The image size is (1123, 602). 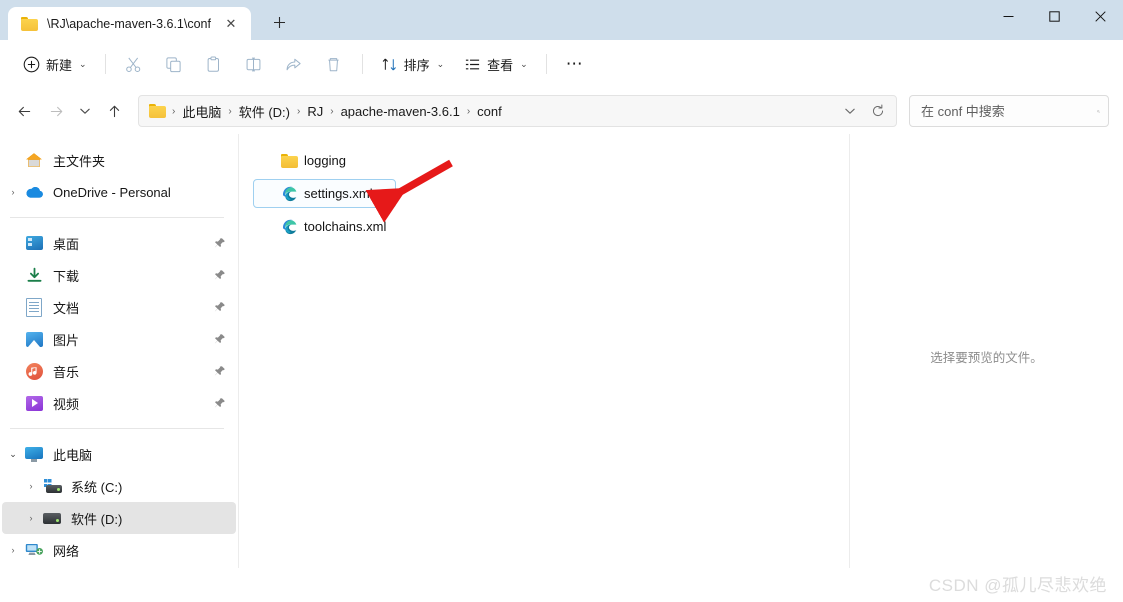 I want to click on file-name: settings.xml, so click(x=338, y=193).